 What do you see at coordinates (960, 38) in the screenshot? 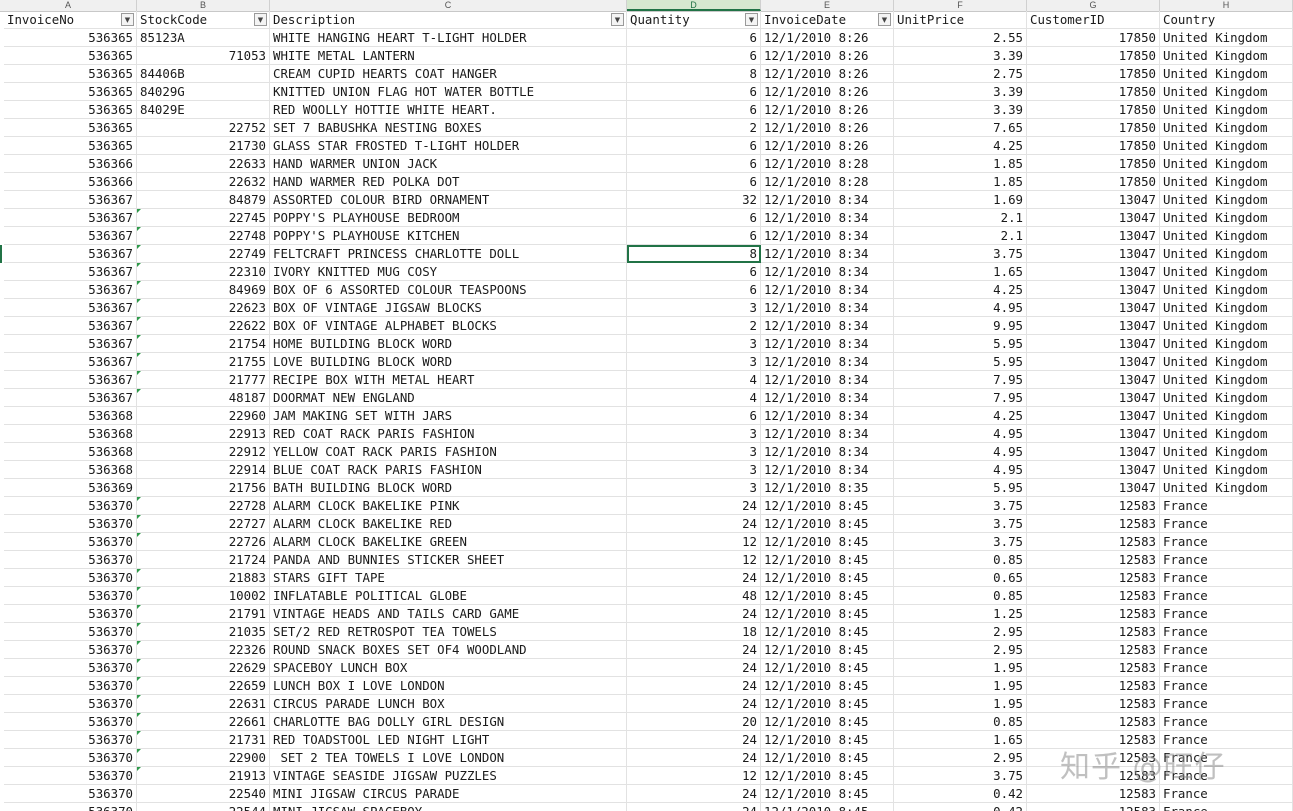
I see `cell-unitprice: 2.55` at bounding box center [960, 38].